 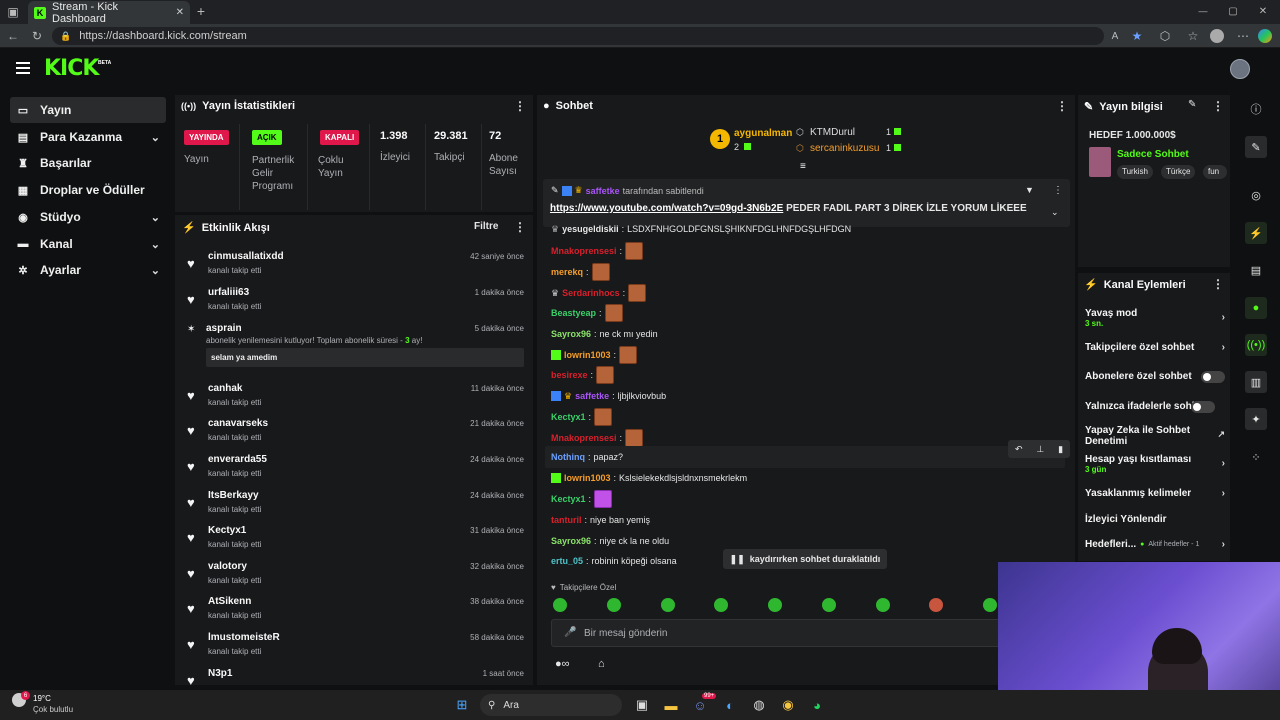 I want to click on stats-menu-icon: ⋮, so click(x=520, y=106).